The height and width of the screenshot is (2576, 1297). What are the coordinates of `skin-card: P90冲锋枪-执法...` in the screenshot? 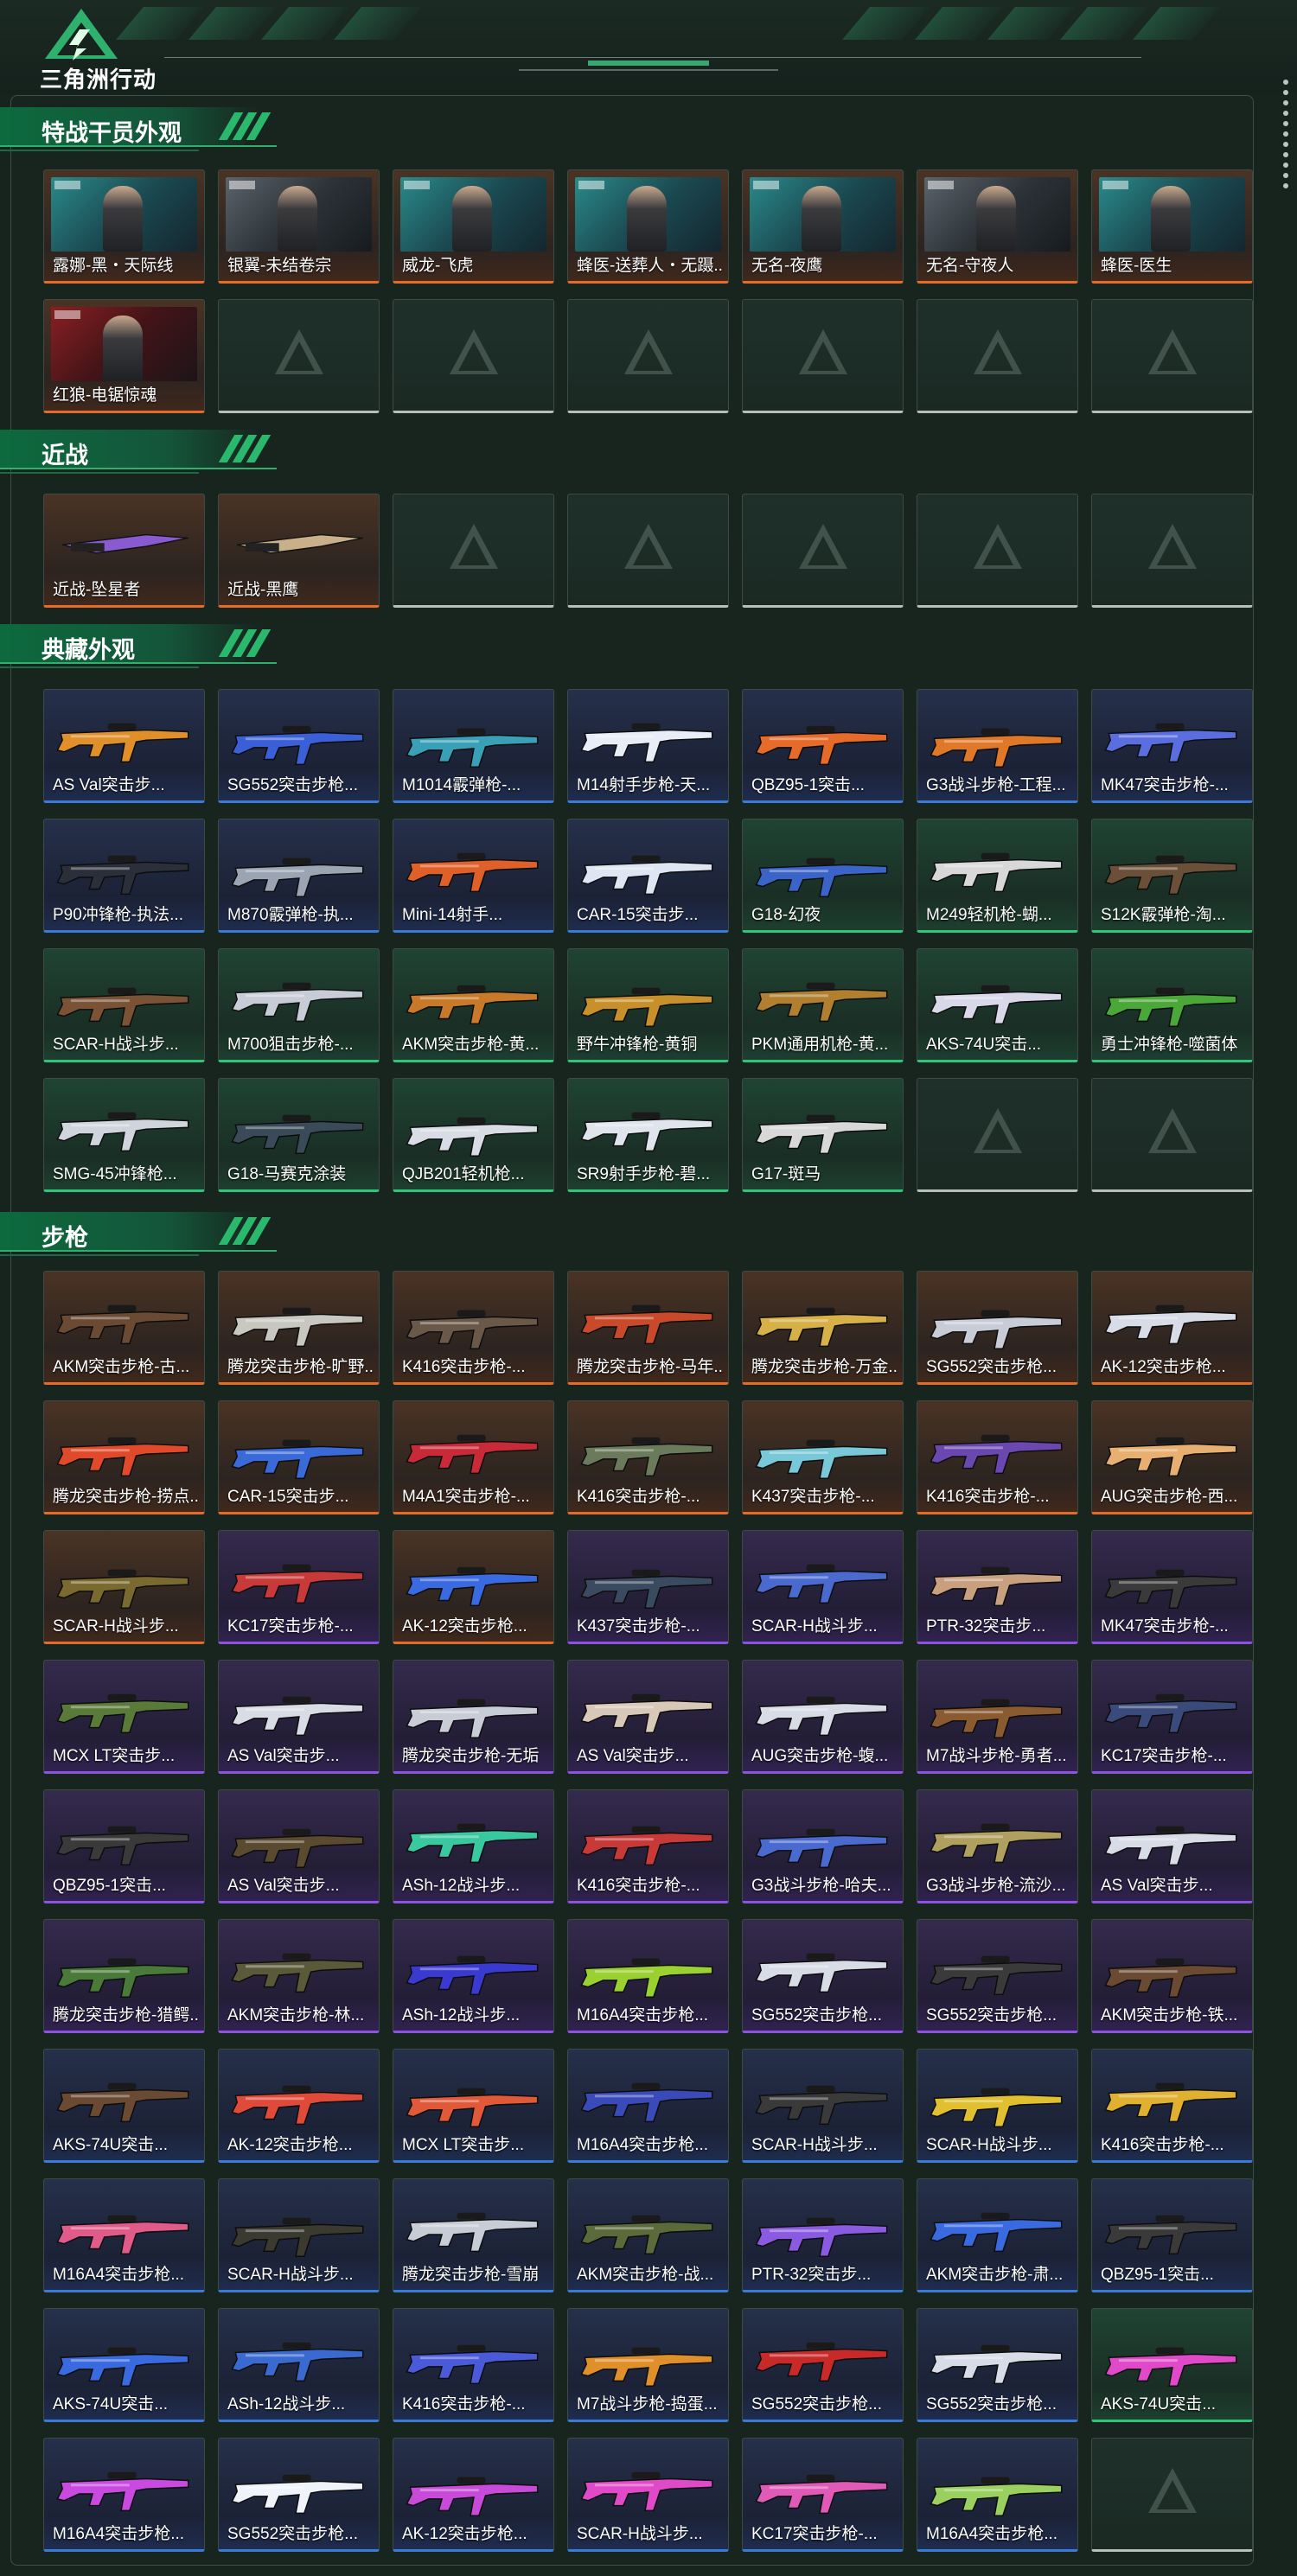 It's located at (124, 876).